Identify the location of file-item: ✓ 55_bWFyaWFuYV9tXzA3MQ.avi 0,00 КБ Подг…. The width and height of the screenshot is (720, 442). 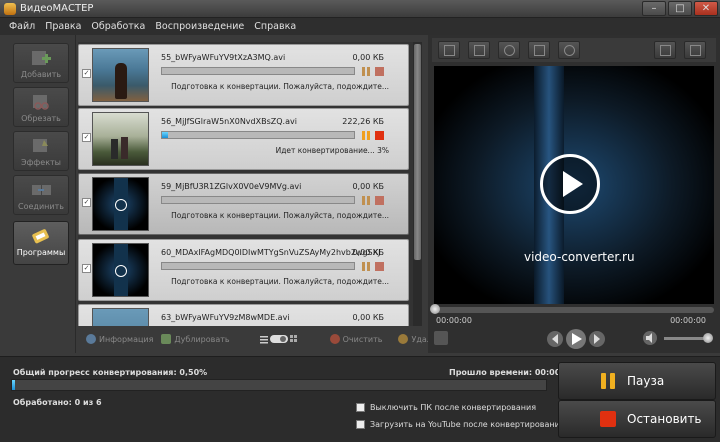
(243, 75).